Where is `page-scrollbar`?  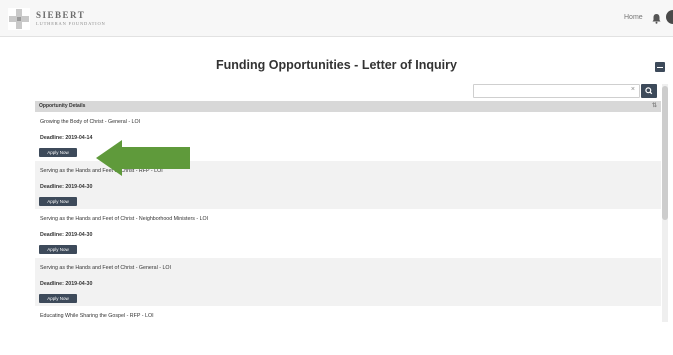 page-scrollbar is located at coordinates (665, 203).